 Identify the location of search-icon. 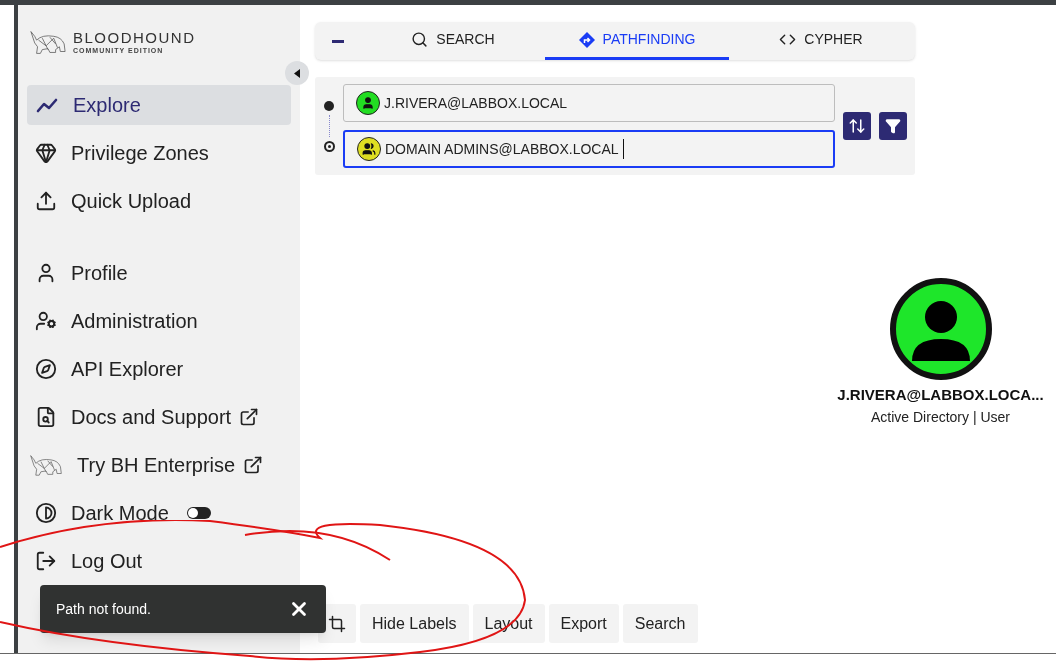
(420, 39).